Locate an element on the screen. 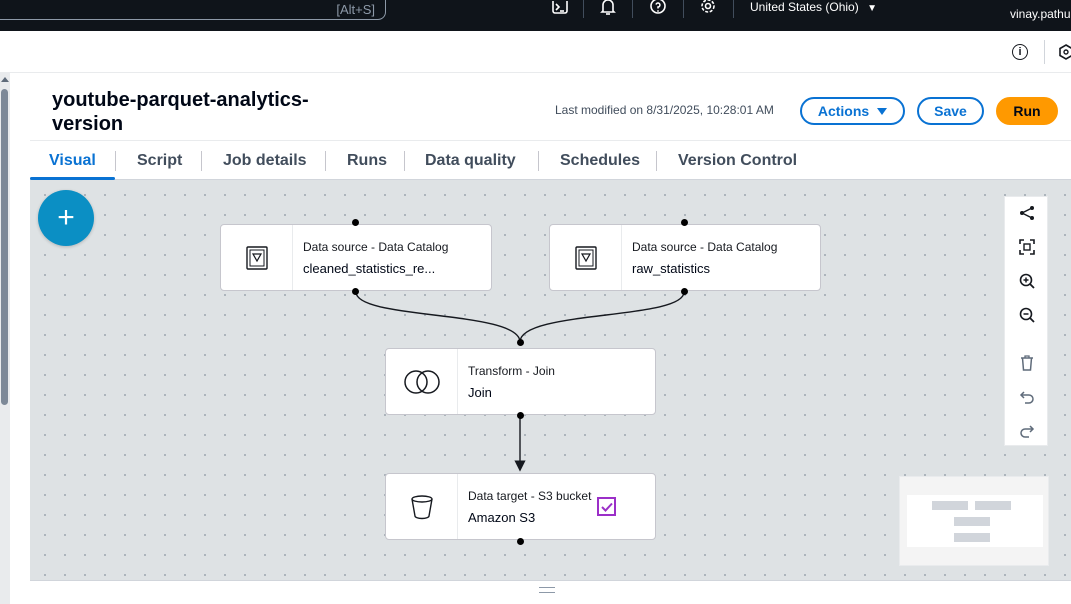 This screenshot has height=604, width=1071. search-box: [Alt+S] is located at coordinates (193, 10).